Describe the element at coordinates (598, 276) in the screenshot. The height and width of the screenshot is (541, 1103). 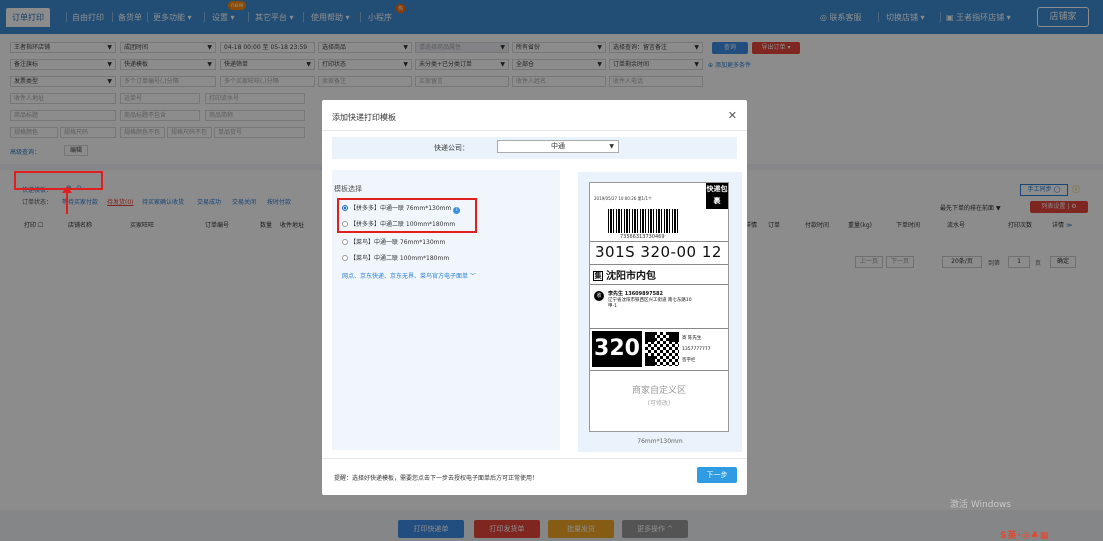
I see `collect-mark: 集` at that location.